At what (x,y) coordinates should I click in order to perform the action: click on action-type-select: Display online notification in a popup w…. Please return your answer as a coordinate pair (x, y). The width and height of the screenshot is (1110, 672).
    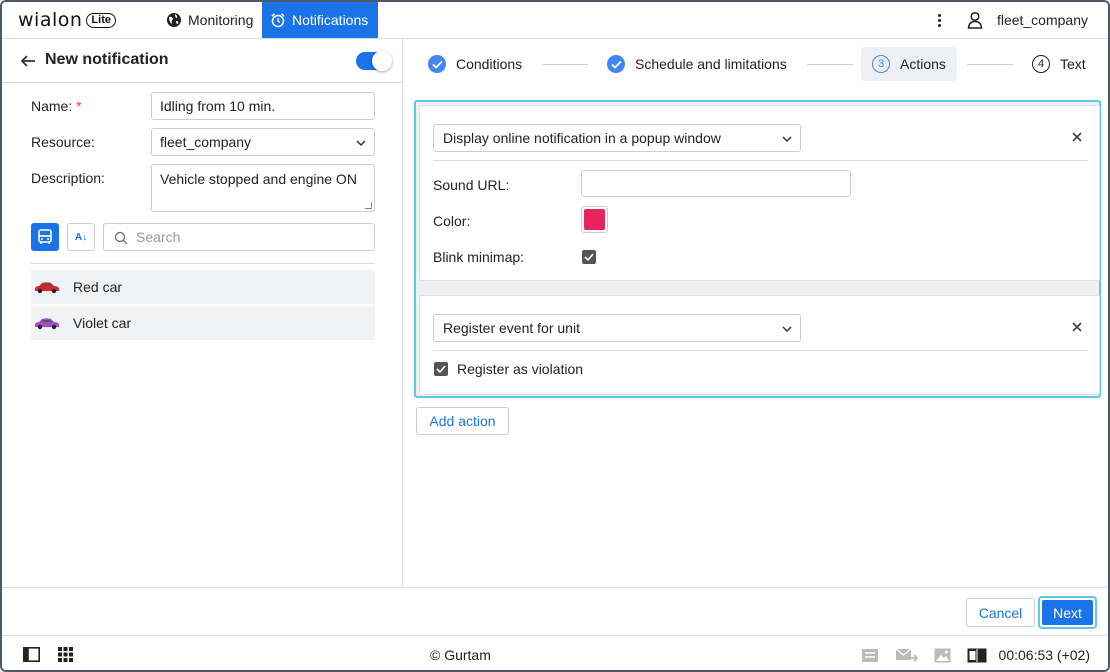
    Looking at the image, I should click on (617, 138).